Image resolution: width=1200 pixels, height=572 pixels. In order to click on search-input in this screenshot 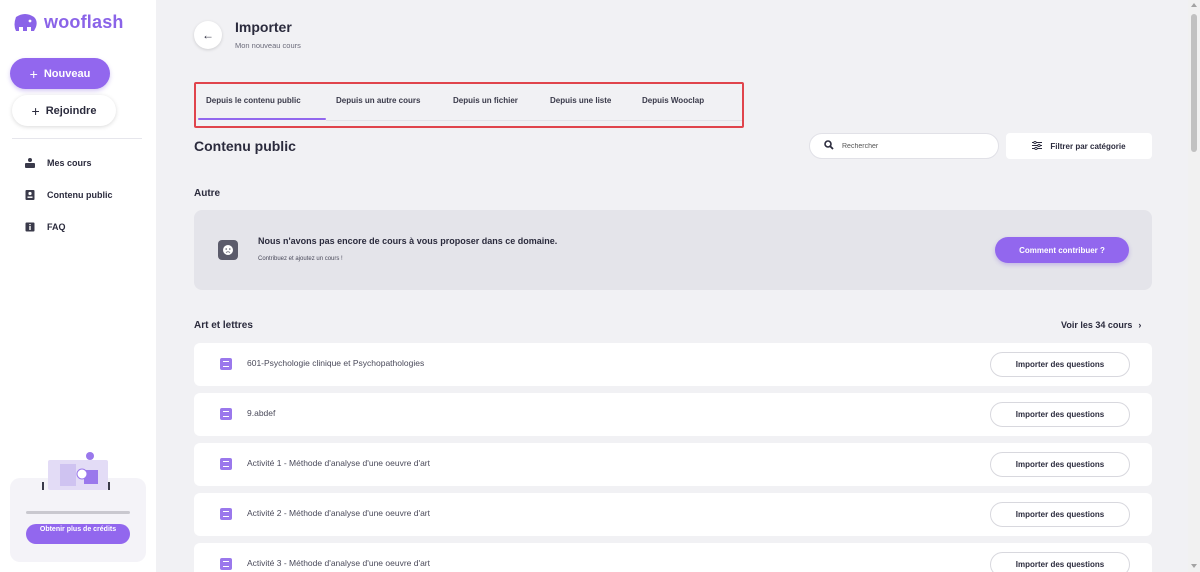, I will do `click(912, 146)`.